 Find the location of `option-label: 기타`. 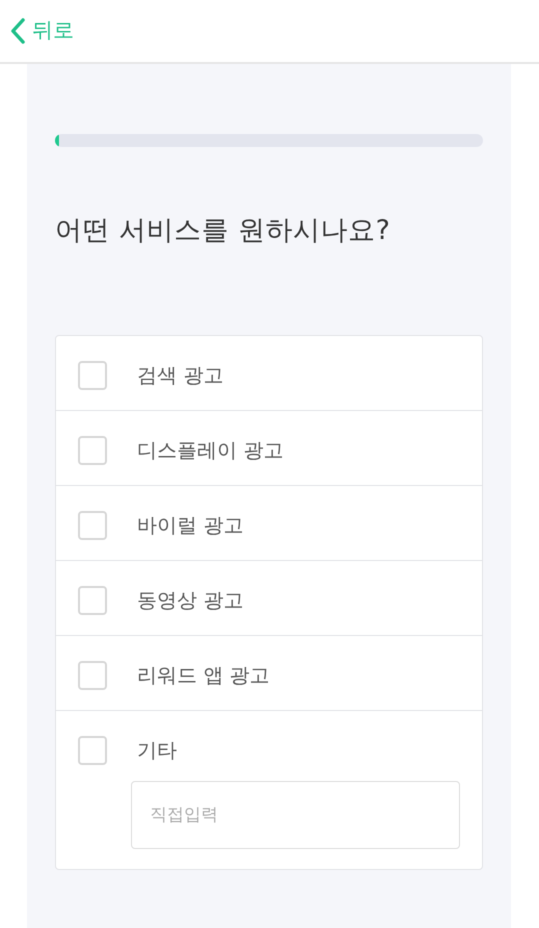

option-label: 기타 is located at coordinates (157, 750).